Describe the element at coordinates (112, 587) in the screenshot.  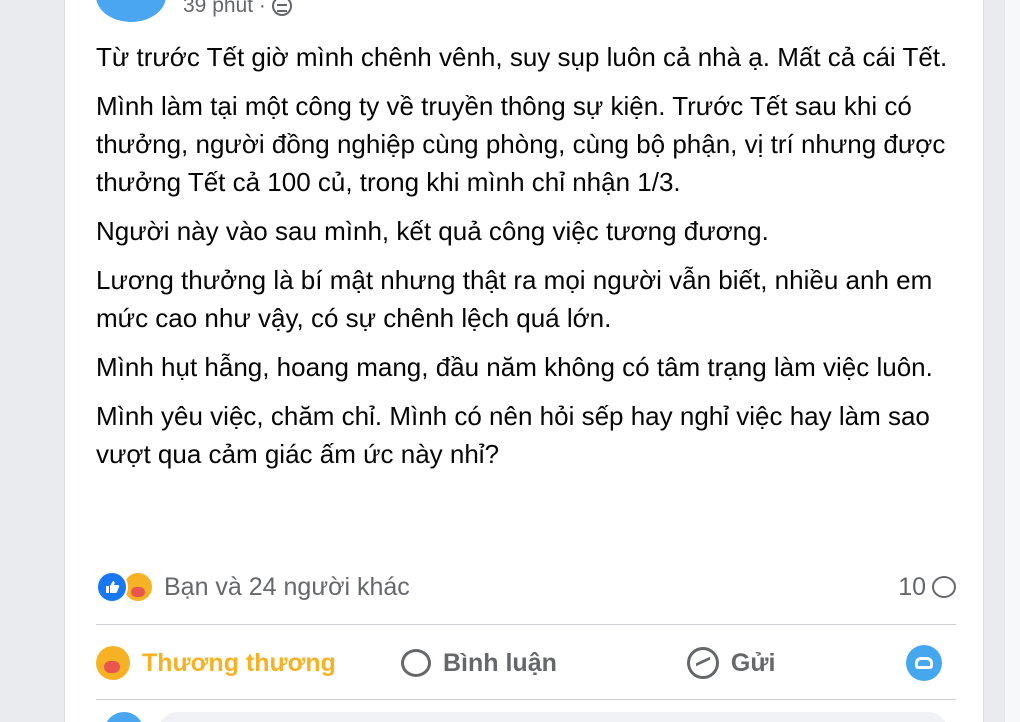
I see `like-reaction-icon` at that location.